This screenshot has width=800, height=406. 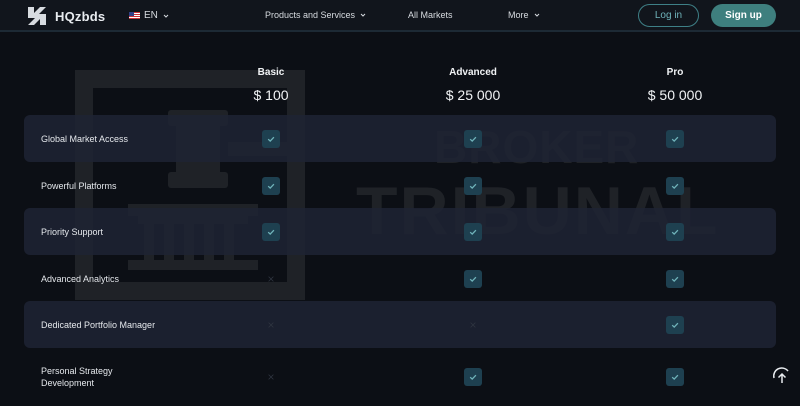 I want to click on feature-label: Powerful Platforms, so click(x=79, y=185).